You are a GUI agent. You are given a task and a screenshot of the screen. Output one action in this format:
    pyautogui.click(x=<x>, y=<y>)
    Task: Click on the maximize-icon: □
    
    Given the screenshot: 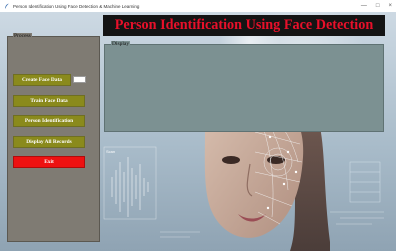 What is the action you would take?
    pyautogui.click(x=378, y=6)
    